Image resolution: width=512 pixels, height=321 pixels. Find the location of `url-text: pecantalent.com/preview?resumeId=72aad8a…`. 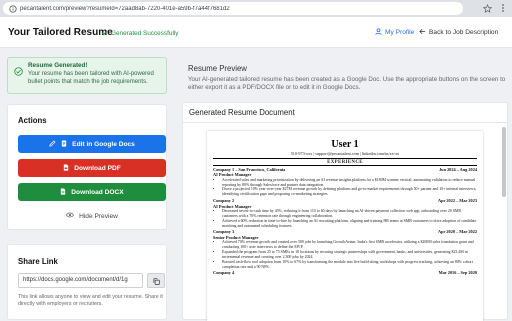

url-text: pecantalent.com/preview?resumeId=72aad8a… is located at coordinates (125, 8).